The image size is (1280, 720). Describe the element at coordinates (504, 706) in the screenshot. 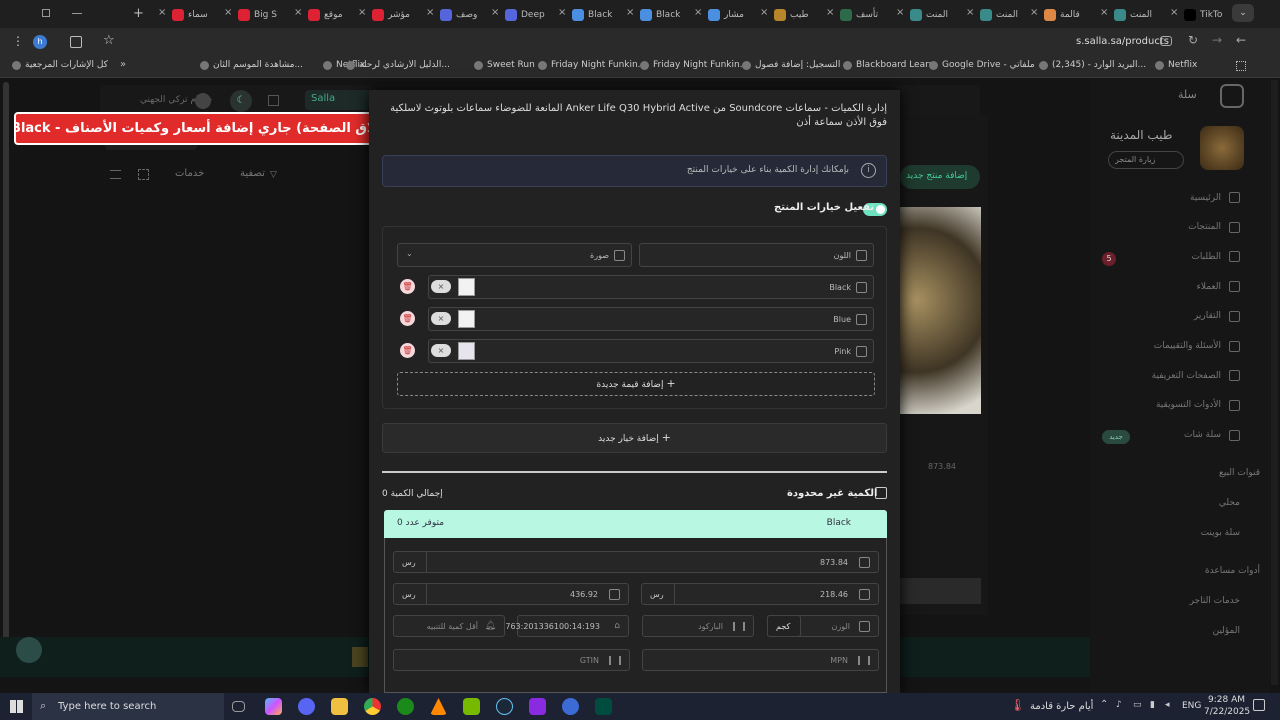

I see `steam-icon` at that location.